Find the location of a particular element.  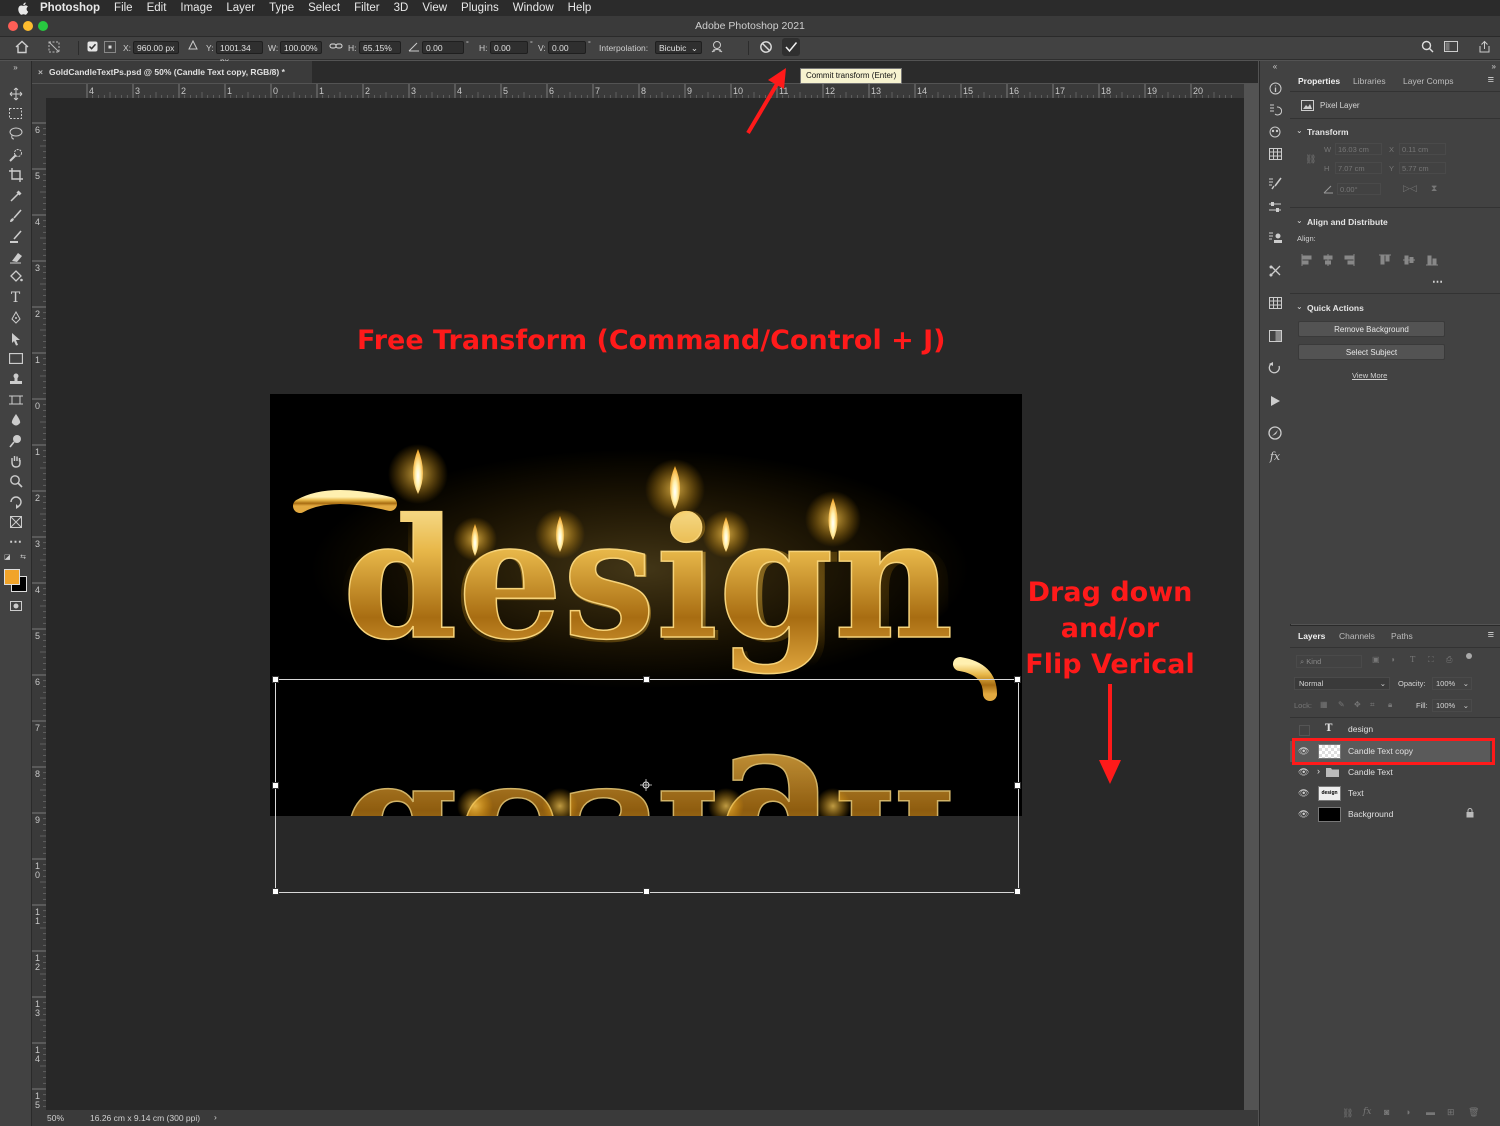

home-icon is located at coordinates (22, 48).